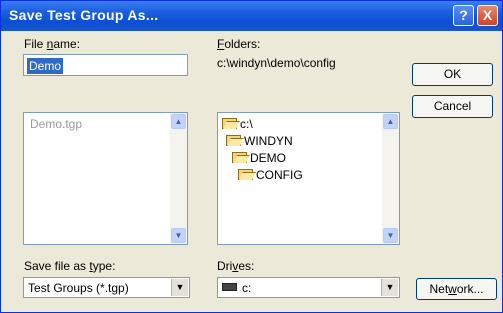 Image resolution: width=503 pixels, height=313 pixels. I want to click on file-name-input: Demo, so click(105, 65).